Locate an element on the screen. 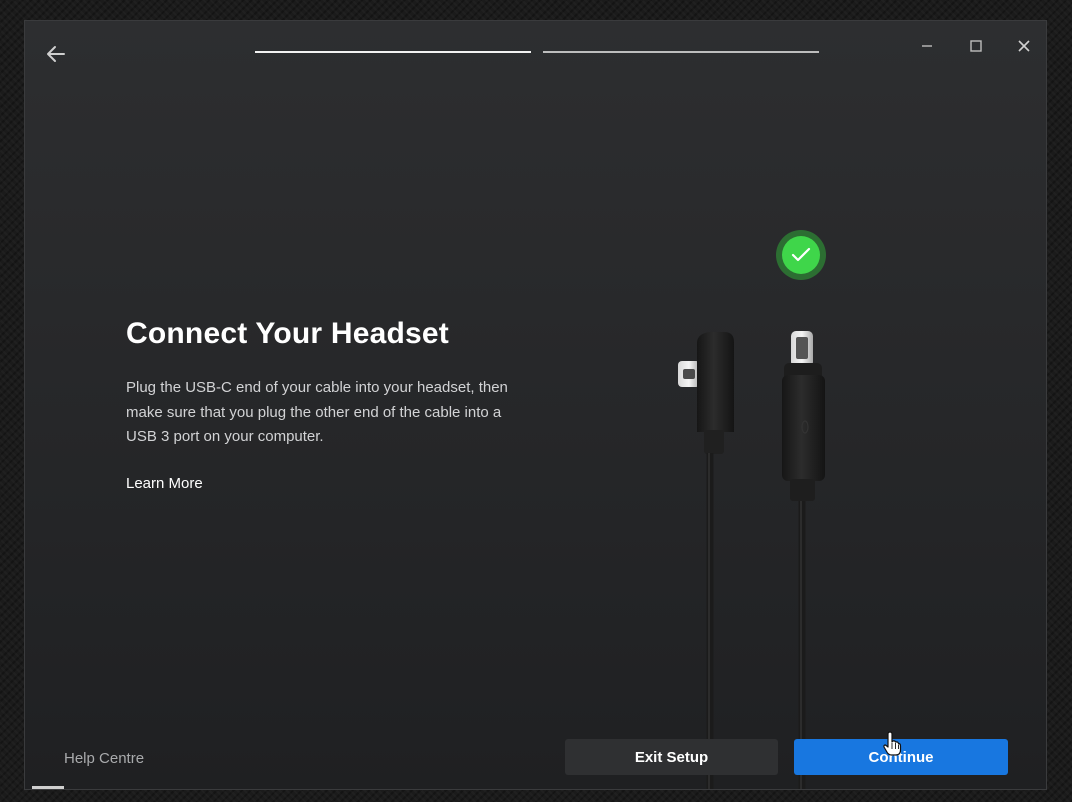 The height and width of the screenshot is (802, 1072). minimize-icon is located at coordinates (927, 46).